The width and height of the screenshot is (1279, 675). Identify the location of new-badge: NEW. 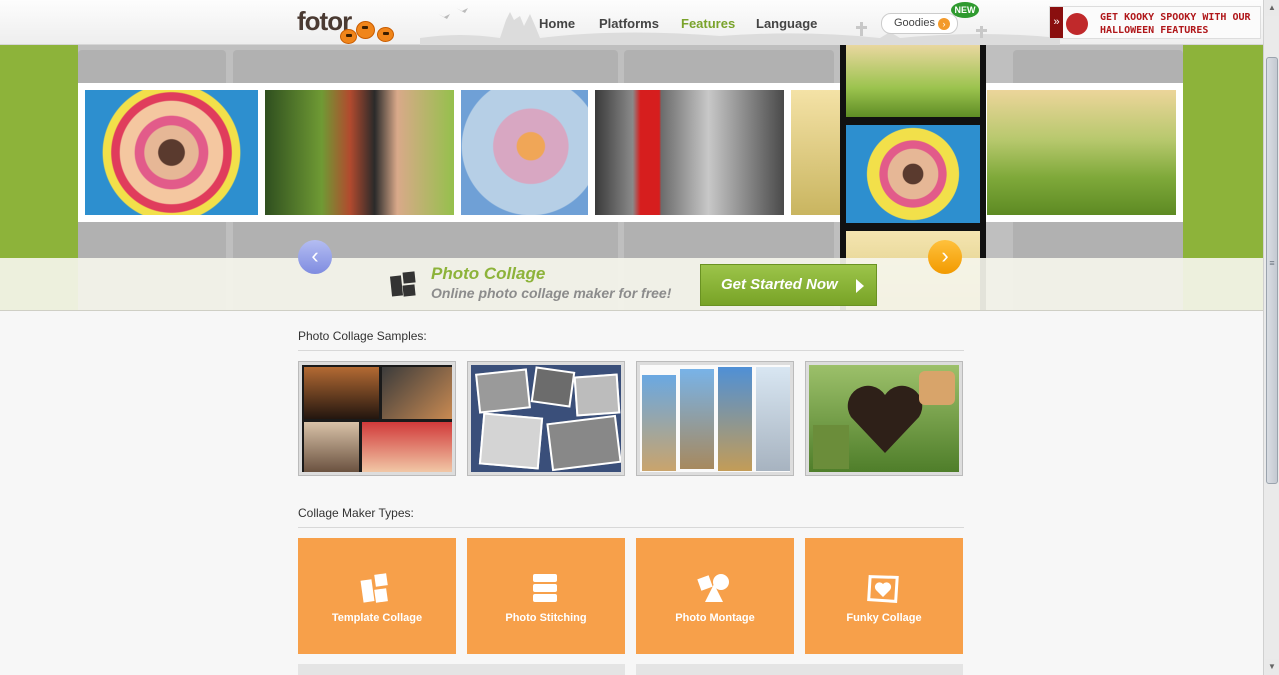
(965, 10).